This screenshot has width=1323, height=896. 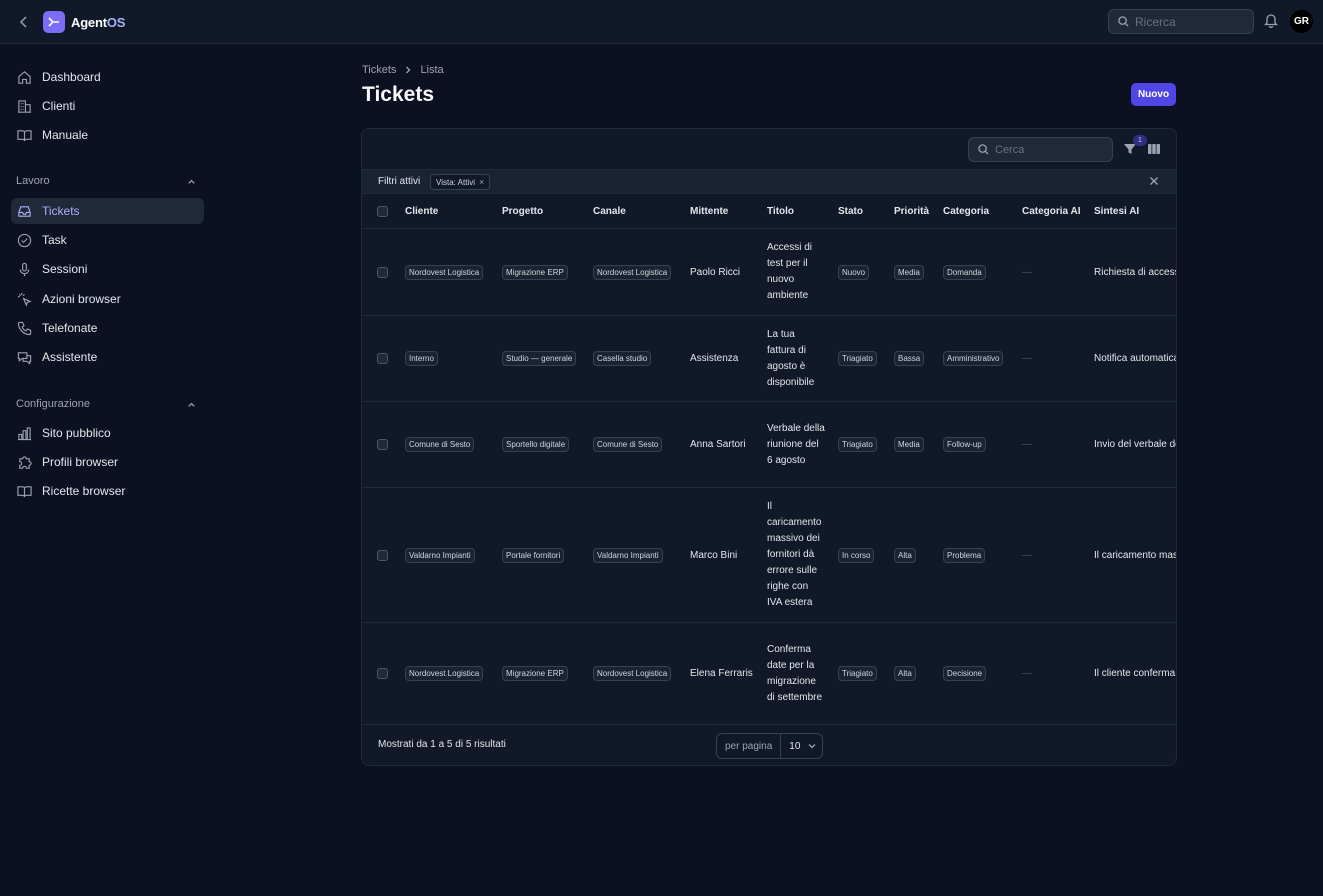 What do you see at coordinates (1153, 94) in the screenshot?
I see `new-ticket-button: Nuovo` at bounding box center [1153, 94].